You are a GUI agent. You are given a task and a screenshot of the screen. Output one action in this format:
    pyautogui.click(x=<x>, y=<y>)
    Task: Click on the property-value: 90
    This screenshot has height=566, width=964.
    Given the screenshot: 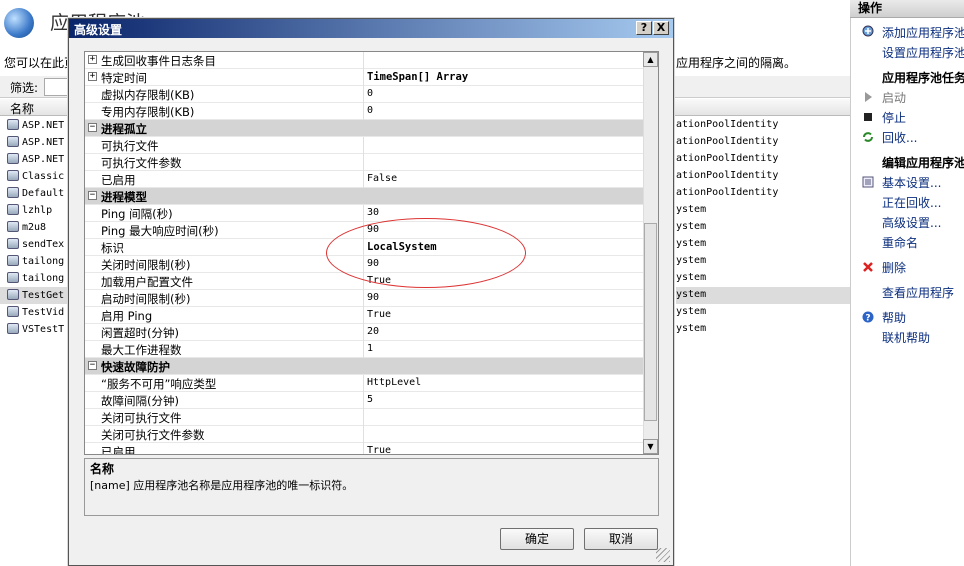 What is the action you would take?
    pyautogui.click(x=373, y=297)
    